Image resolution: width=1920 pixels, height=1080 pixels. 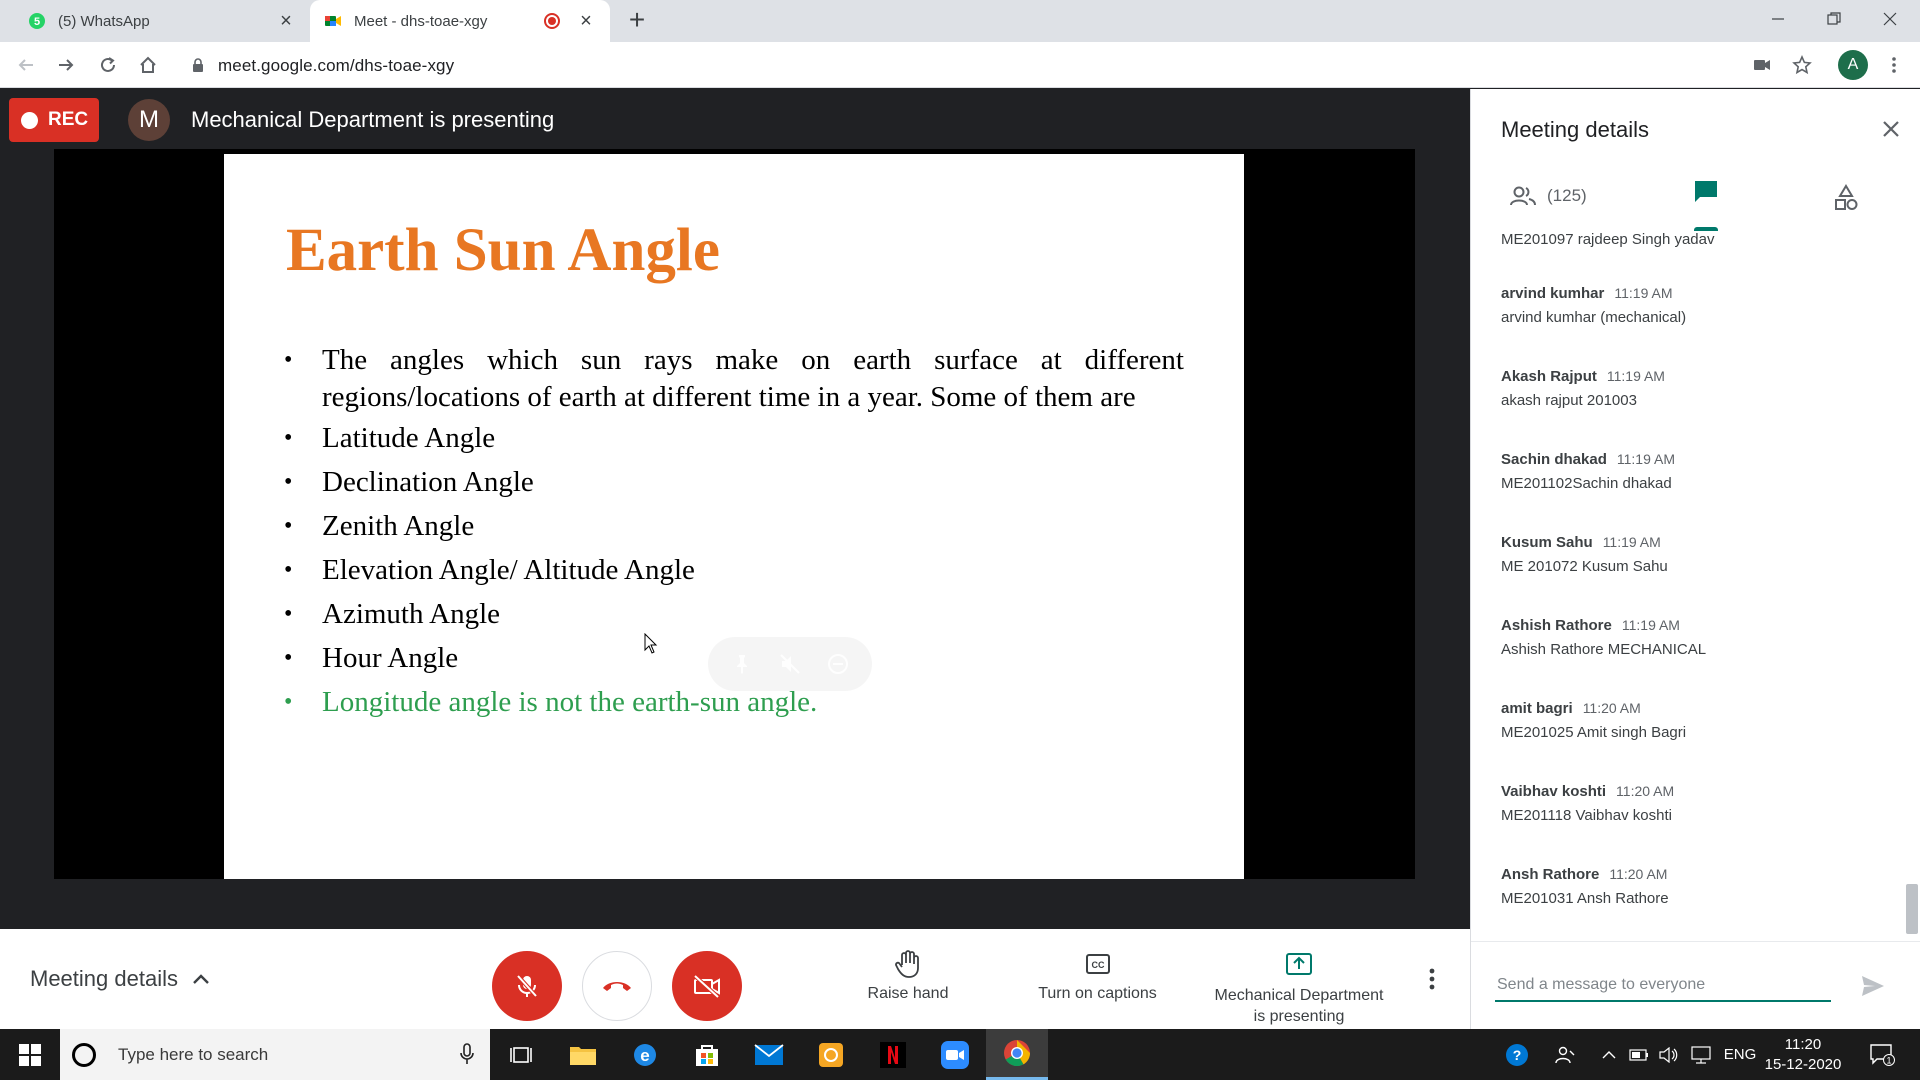 What do you see at coordinates (1803, 1044) in the screenshot?
I see `clock-time: 11:20` at bounding box center [1803, 1044].